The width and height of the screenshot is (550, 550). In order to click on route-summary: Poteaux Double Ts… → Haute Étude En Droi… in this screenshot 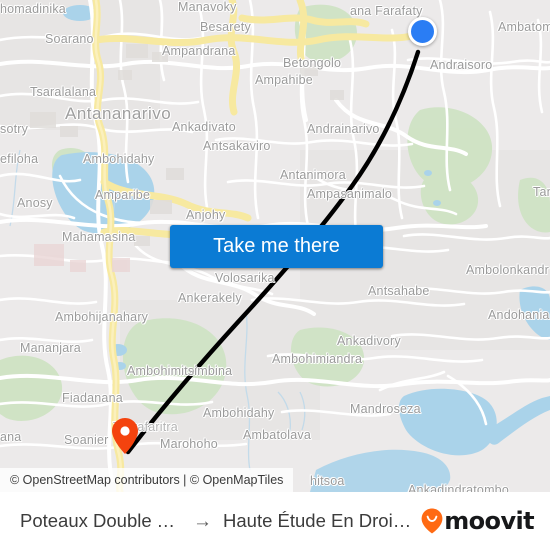, I will do `click(215, 521)`.